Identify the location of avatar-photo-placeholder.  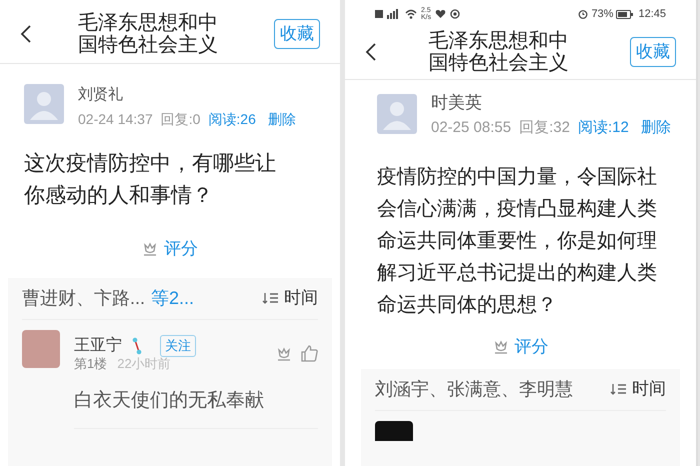
(394, 430).